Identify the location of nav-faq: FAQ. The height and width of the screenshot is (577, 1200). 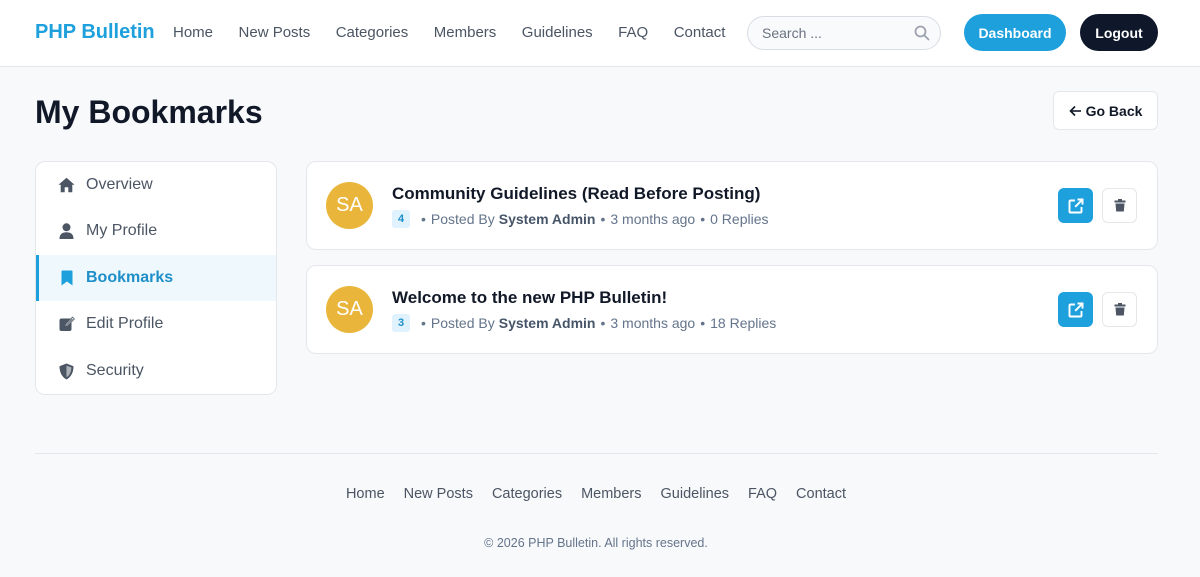
(633, 32).